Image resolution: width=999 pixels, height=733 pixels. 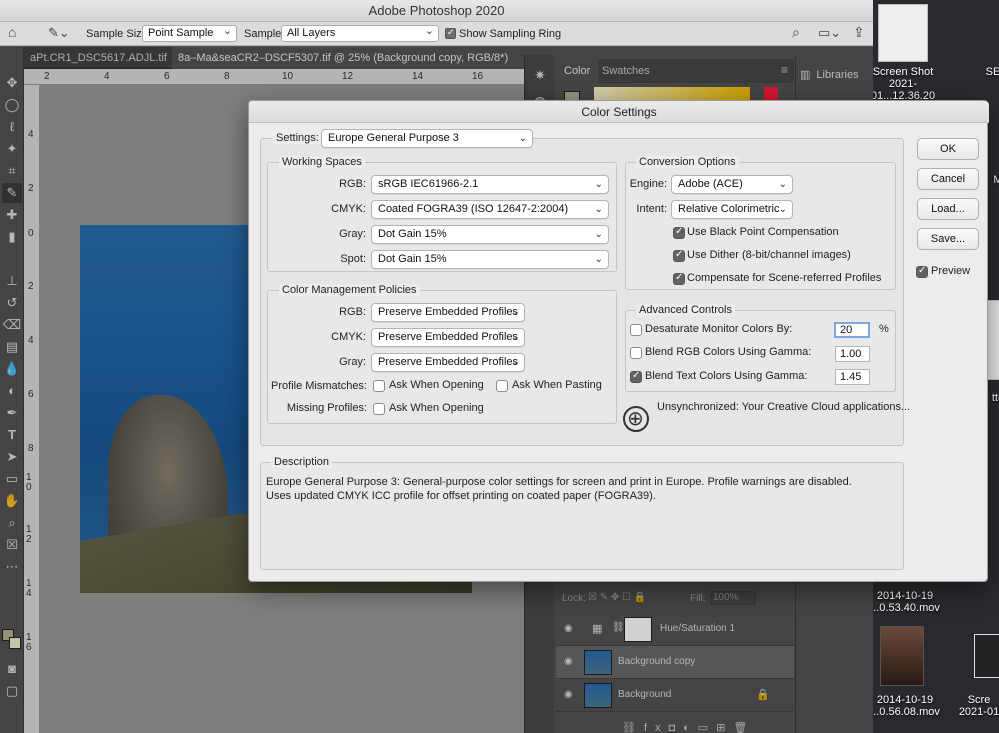 I want to click on policy-rgb-value: Preserve Embedded Profiles, so click(x=448, y=312).